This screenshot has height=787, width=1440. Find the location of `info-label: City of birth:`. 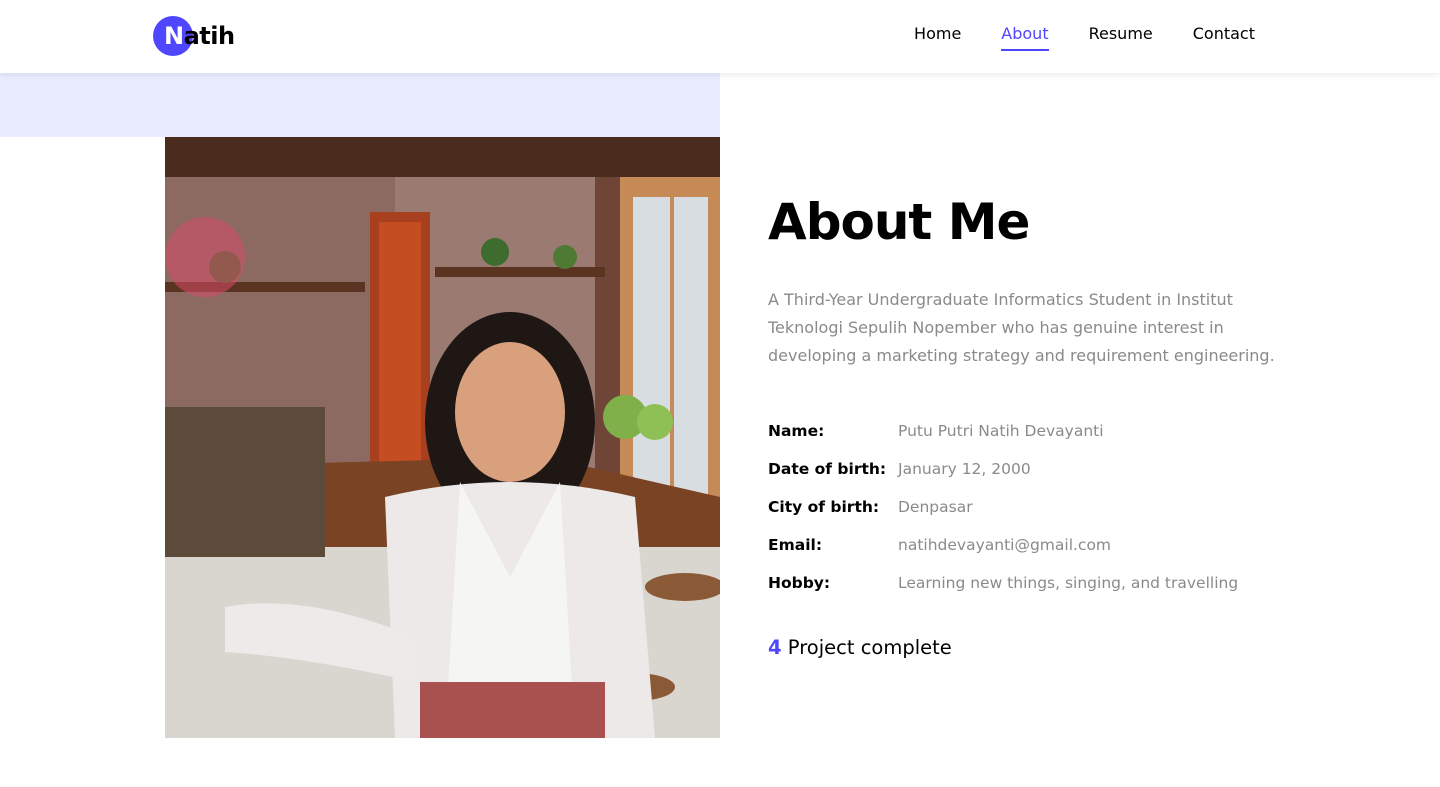

info-label: City of birth: is located at coordinates (824, 507).